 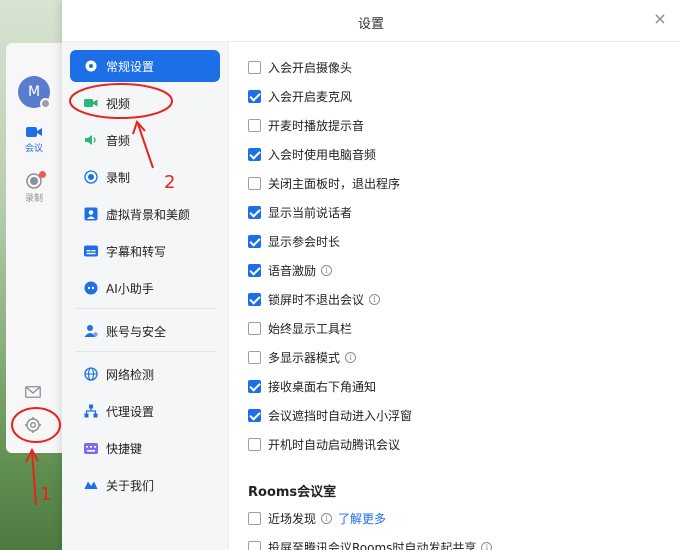 I want to click on proxy-icon, so click(x=91, y=411).